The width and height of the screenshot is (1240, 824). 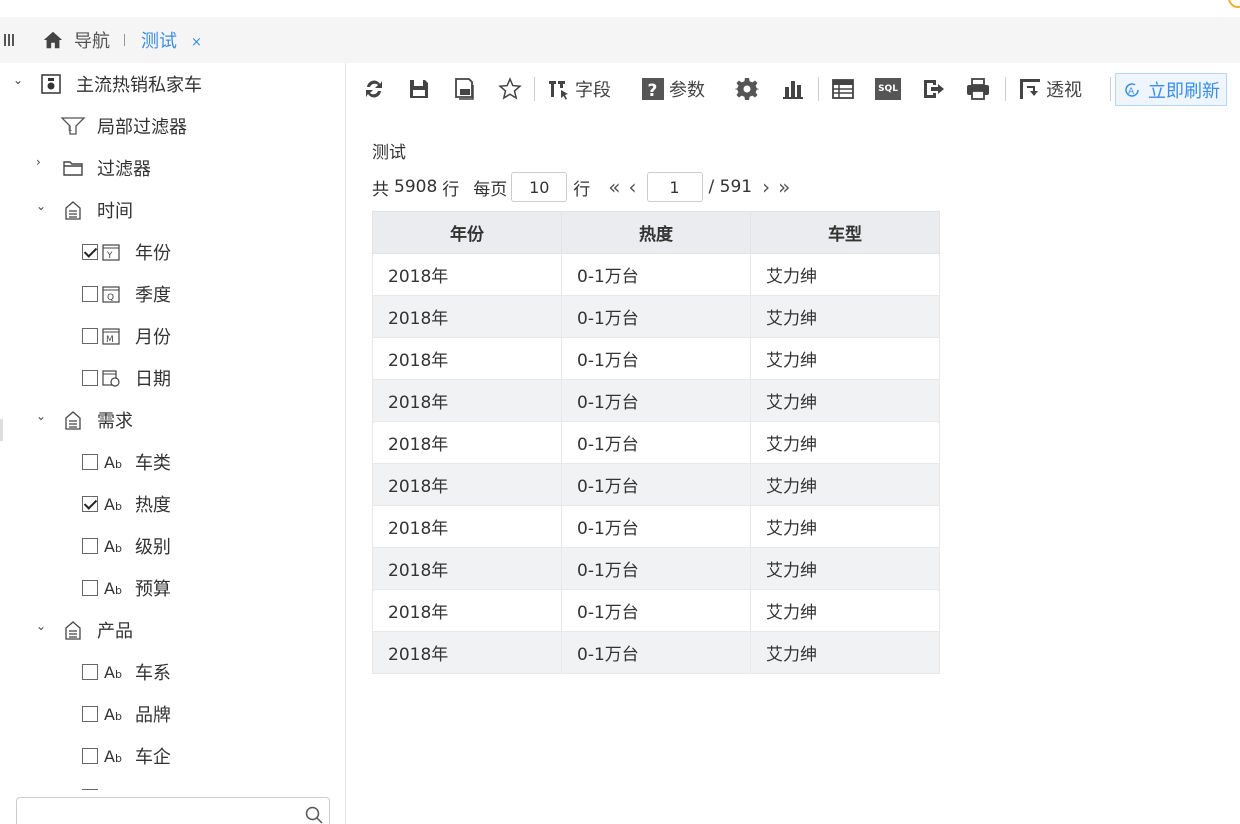 What do you see at coordinates (845, 232) in the screenshot?
I see `column-header: 车型` at bounding box center [845, 232].